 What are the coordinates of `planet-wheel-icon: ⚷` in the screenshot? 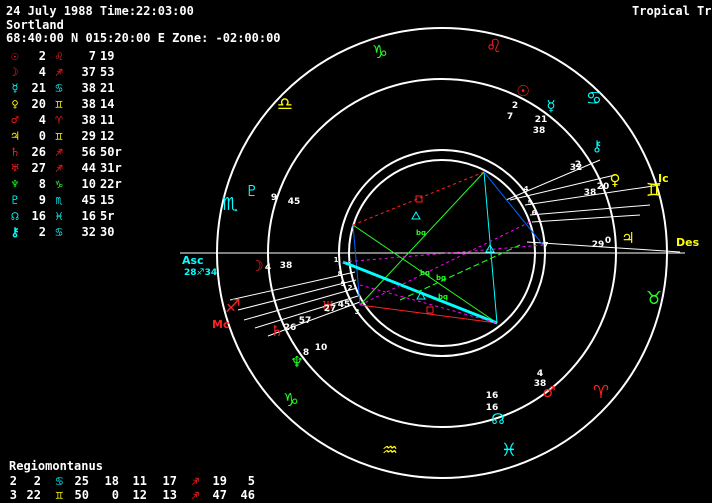 It's located at (597, 146).